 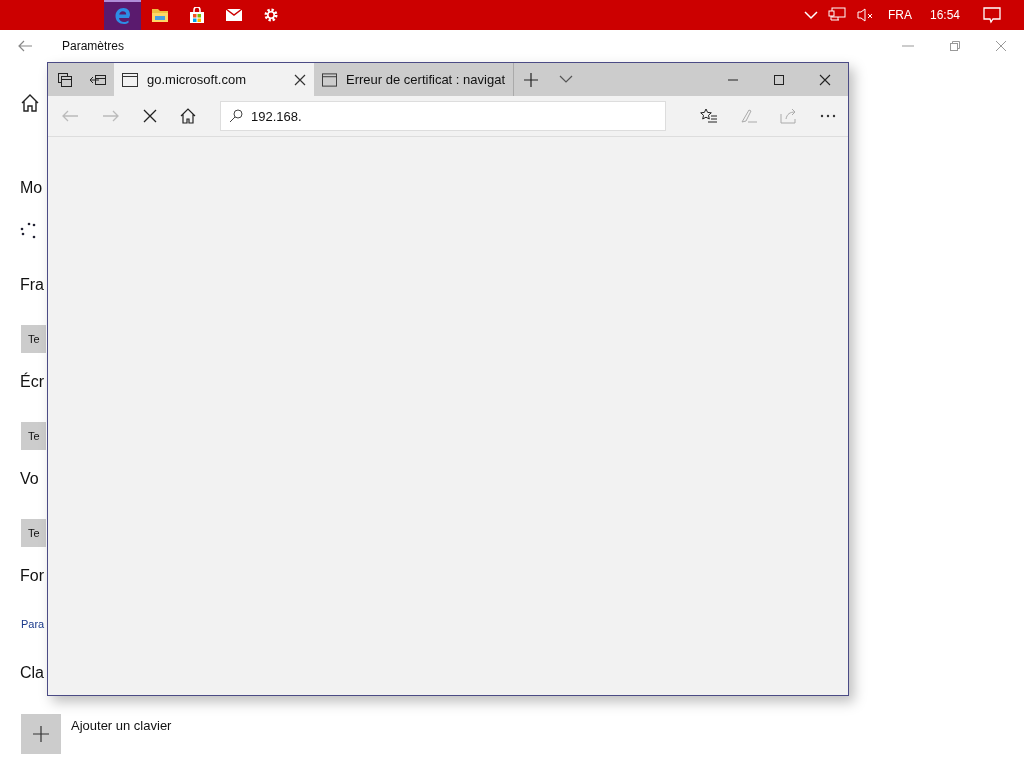 I want to click on browser-tab: go.microsoft.com, so click(x=214, y=79).